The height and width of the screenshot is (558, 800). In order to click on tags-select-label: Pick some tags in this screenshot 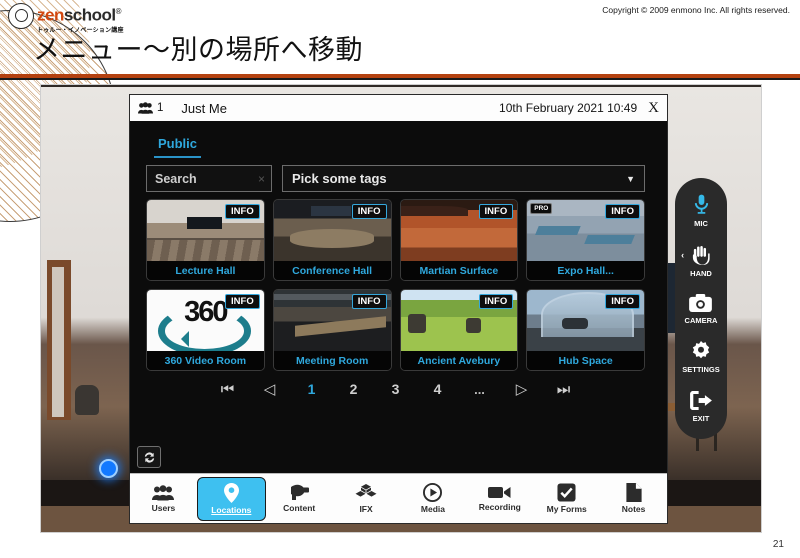, I will do `click(339, 178)`.